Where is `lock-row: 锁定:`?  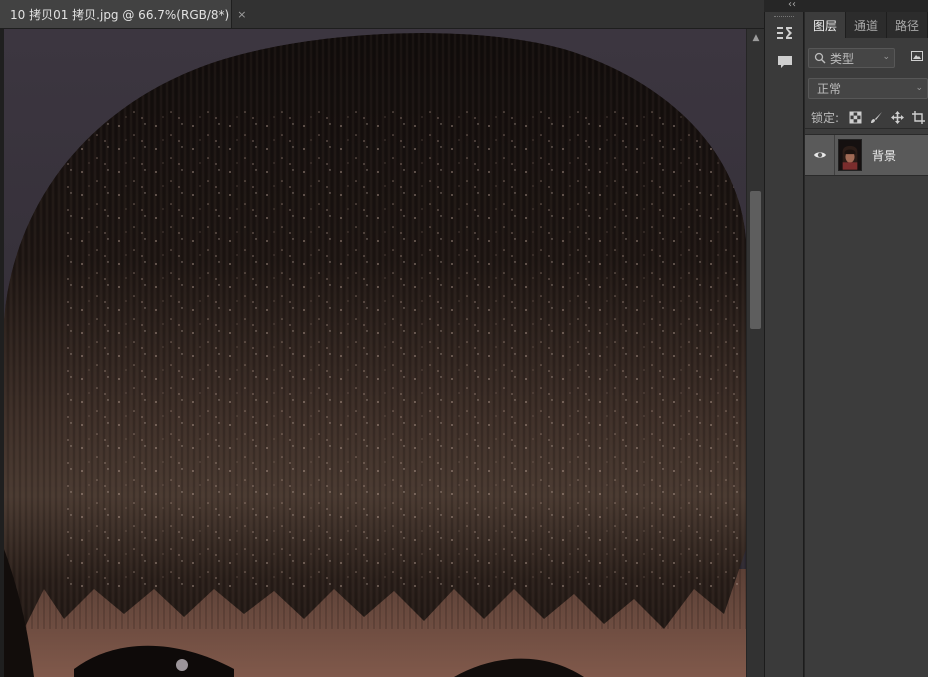 lock-row: 锁定: is located at coordinates (866, 117).